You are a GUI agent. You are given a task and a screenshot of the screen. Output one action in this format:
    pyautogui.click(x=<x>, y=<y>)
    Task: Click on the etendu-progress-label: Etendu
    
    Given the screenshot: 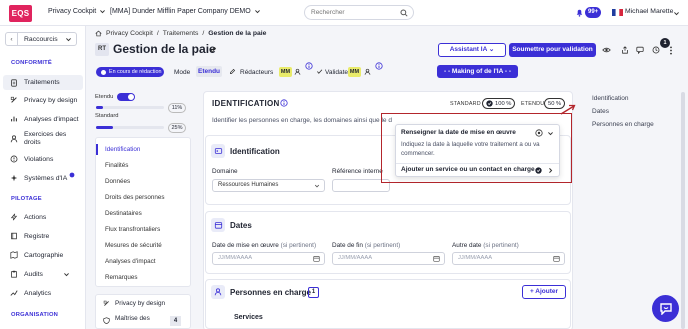 What is the action you would take?
    pyautogui.click(x=104, y=97)
    